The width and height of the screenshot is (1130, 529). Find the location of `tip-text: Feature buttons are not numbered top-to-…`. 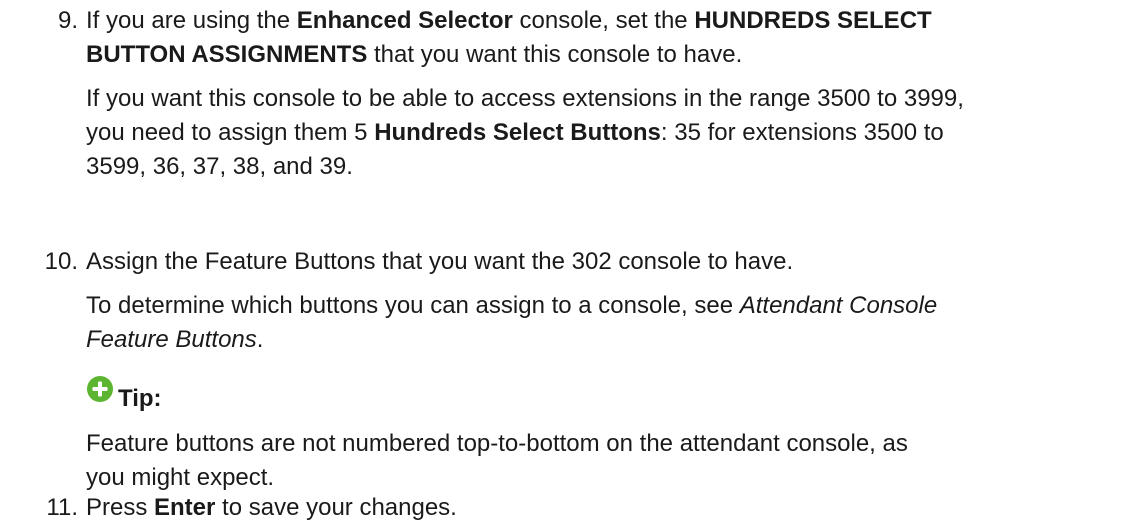

tip-text: Feature buttons are not numbered top-to-… is located at coordinates (601, 461).